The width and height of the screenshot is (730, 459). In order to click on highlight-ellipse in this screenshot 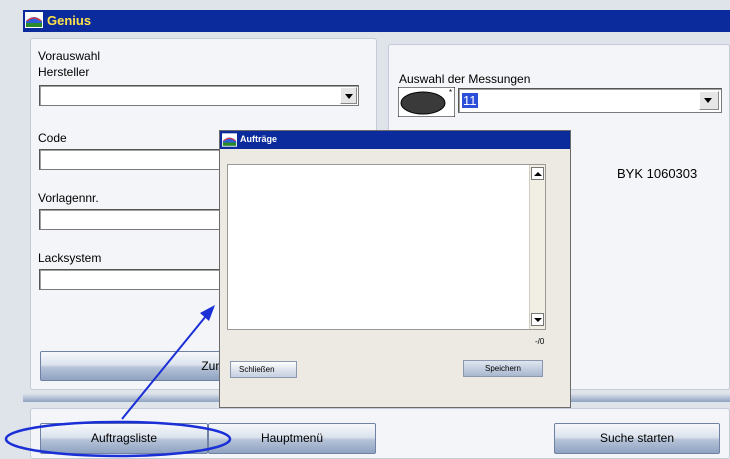, I will do `click(118, 439)`.